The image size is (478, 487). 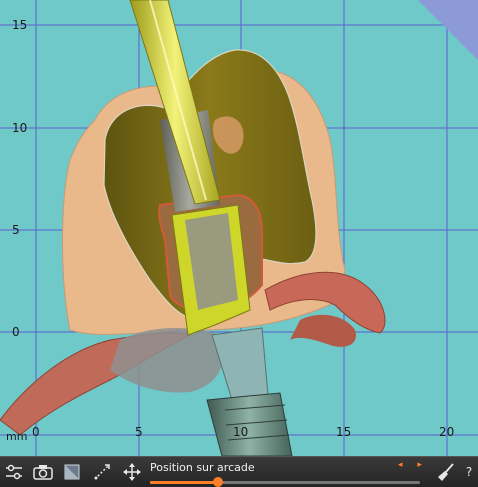 What do you see at coordinates (249, 424) in the screenshot?
I see `bottom-tool` at bounding box center [249, 424].